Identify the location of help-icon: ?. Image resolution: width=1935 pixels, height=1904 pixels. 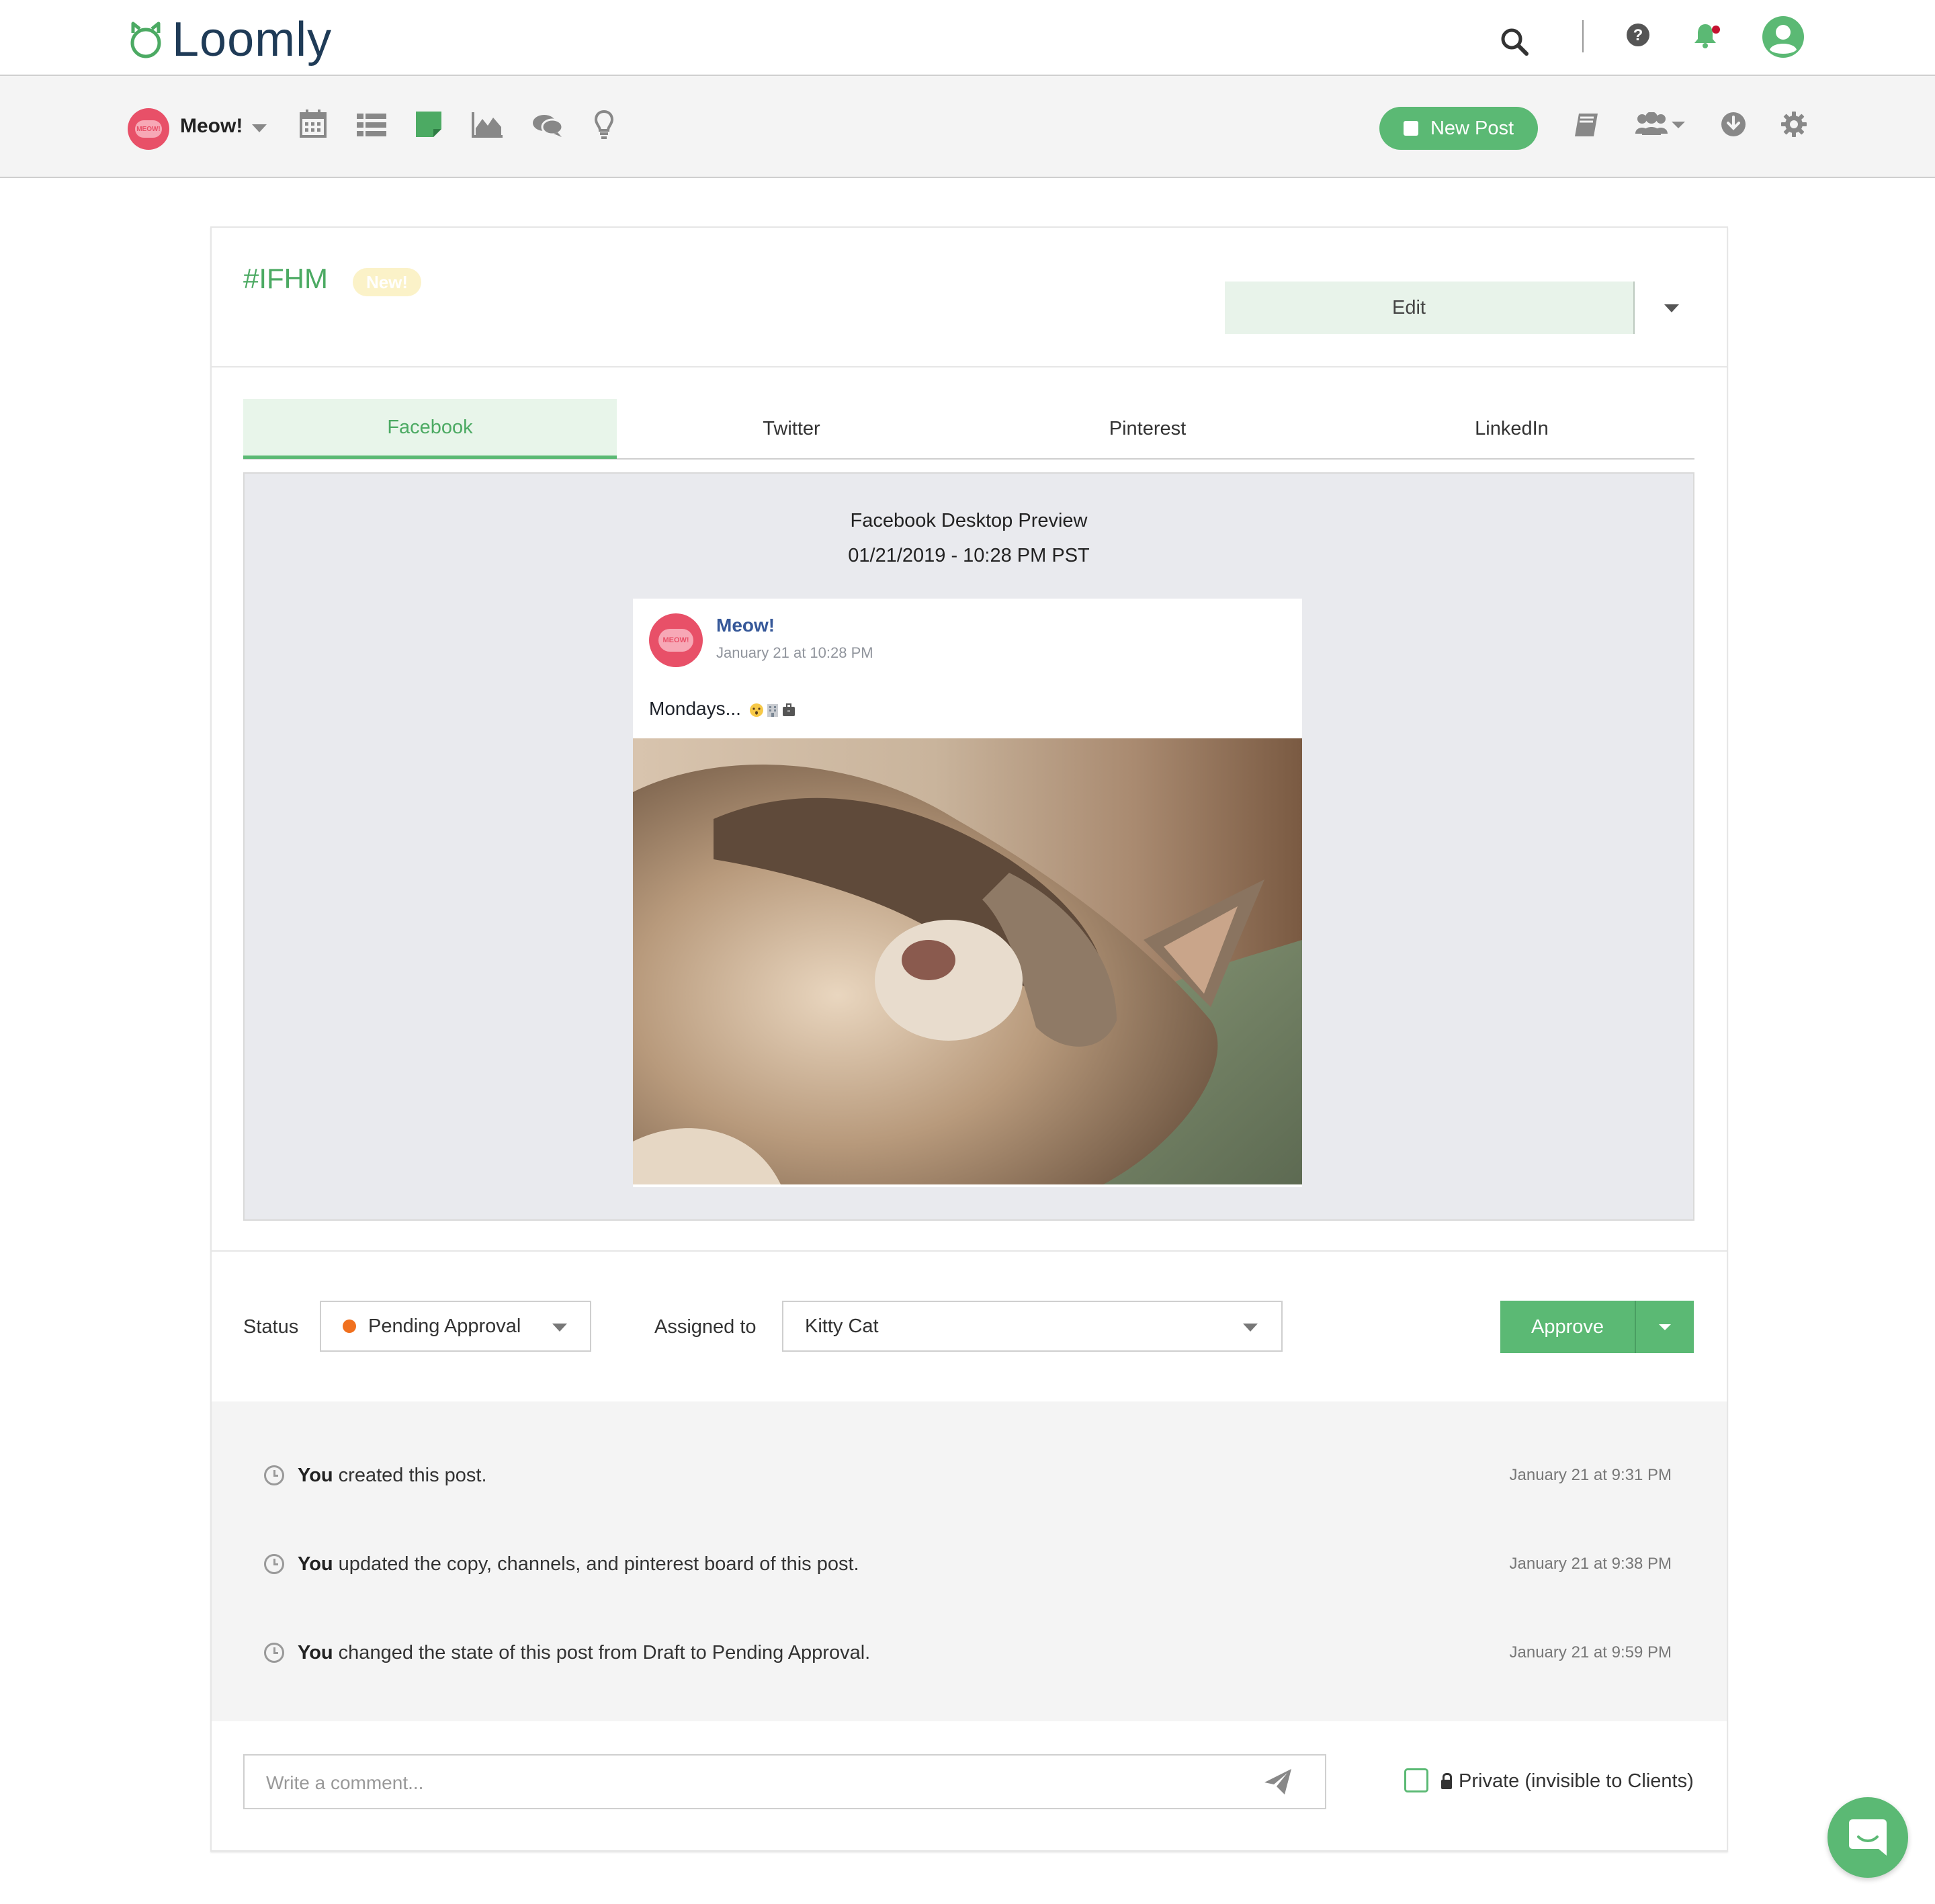
(1638, 35).